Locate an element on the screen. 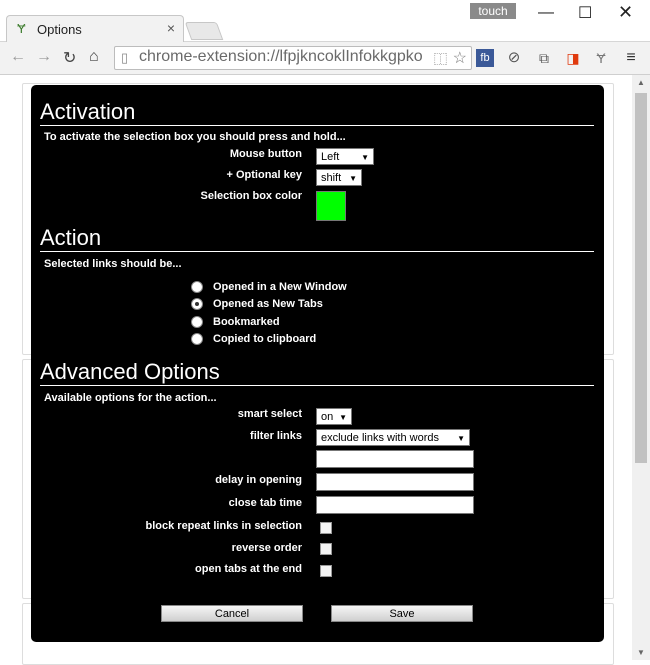  facebook-extension-icon: fb is located at coordinates (485, 58).